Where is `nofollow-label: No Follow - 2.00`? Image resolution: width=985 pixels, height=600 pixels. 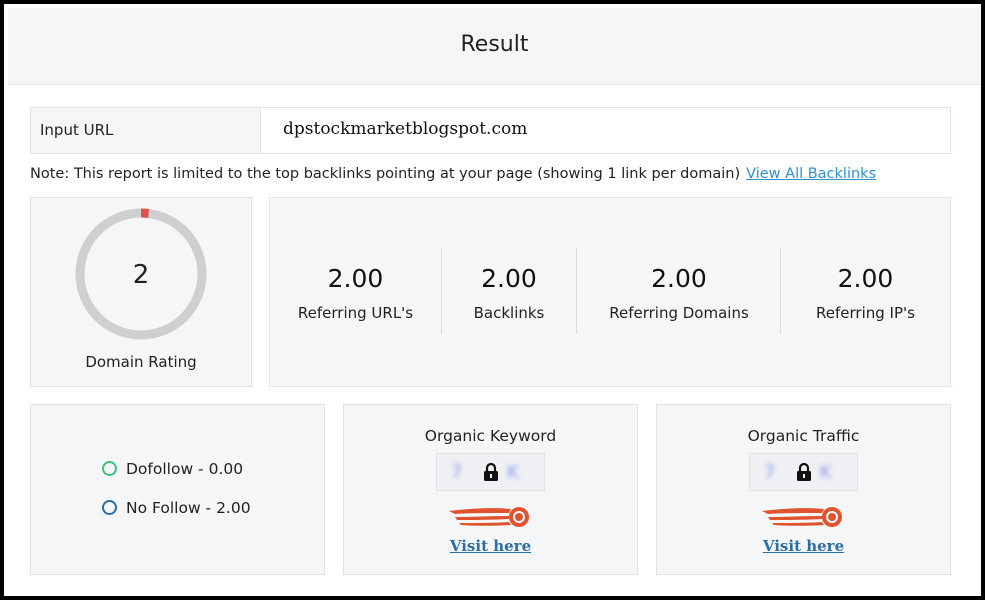
nofollow-label: No Follow - 2.00 is located at coordinates (188, 508).